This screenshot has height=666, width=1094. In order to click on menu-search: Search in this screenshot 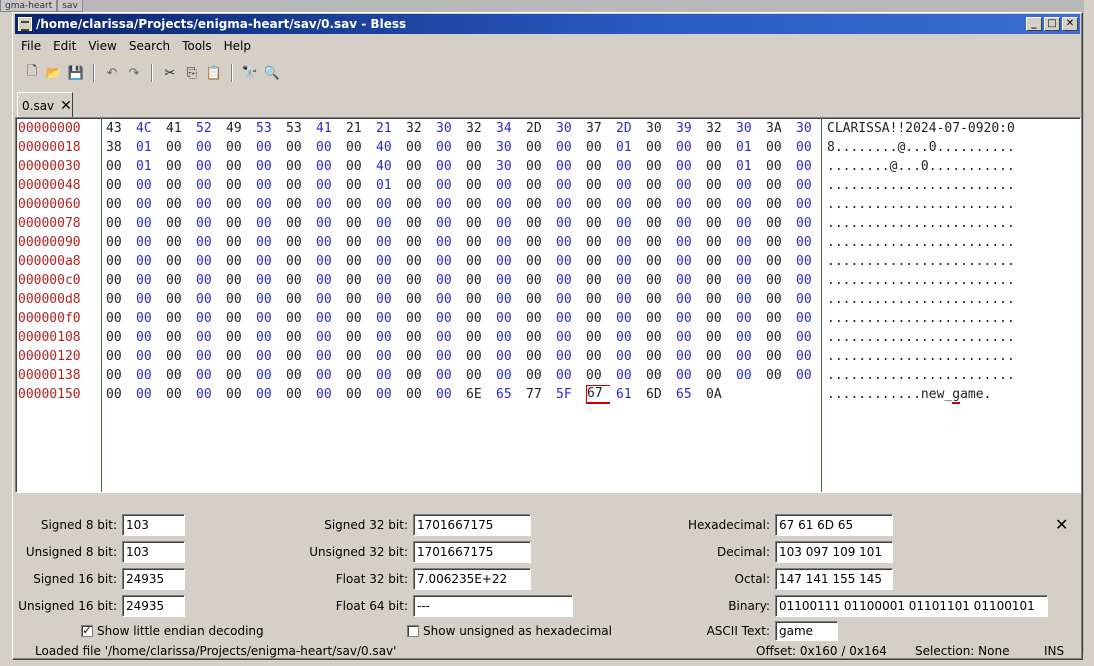, I will do `click(149, 46)`.